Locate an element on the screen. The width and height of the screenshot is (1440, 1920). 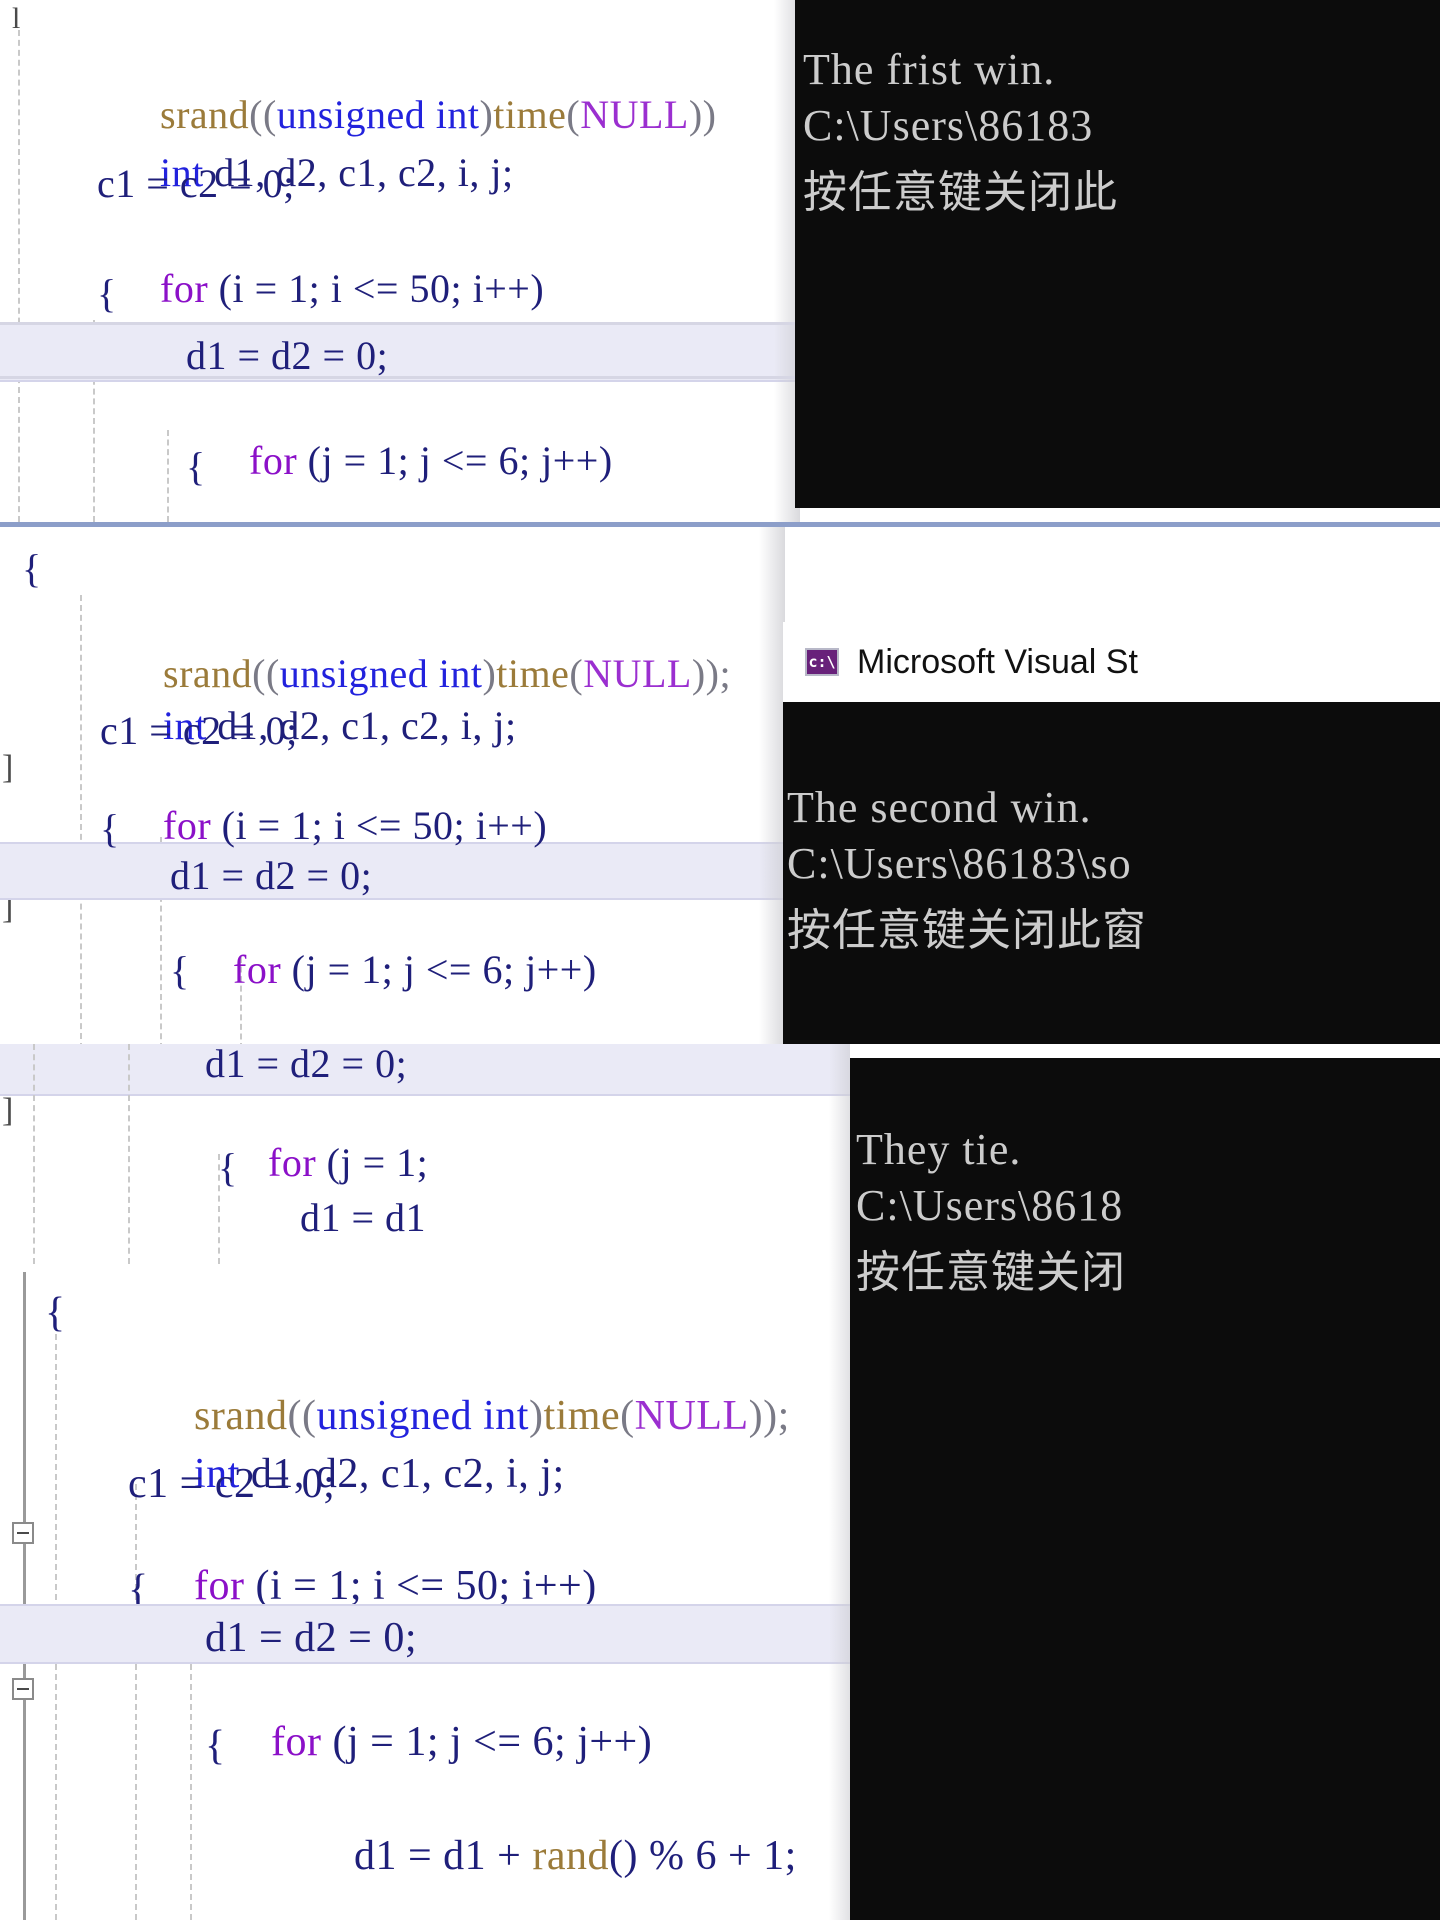
console-window-titlebar: c:\ Microsoft Visual St is located at coordinates (1111, 662).